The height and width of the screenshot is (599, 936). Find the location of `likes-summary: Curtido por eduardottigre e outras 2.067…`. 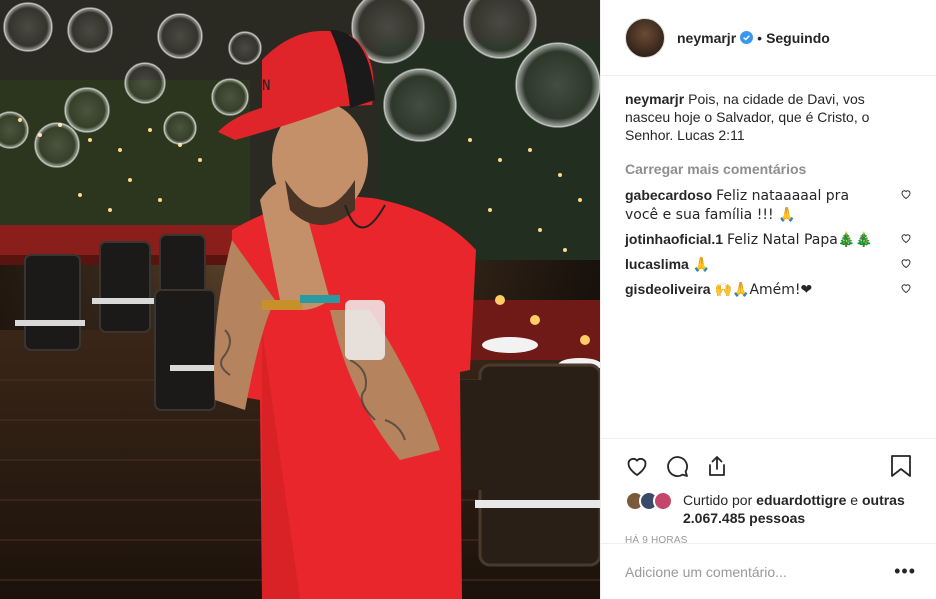

likes-summary: Curtido por eduardottigre e outras 2.067… is located at coordinates (768, 509).